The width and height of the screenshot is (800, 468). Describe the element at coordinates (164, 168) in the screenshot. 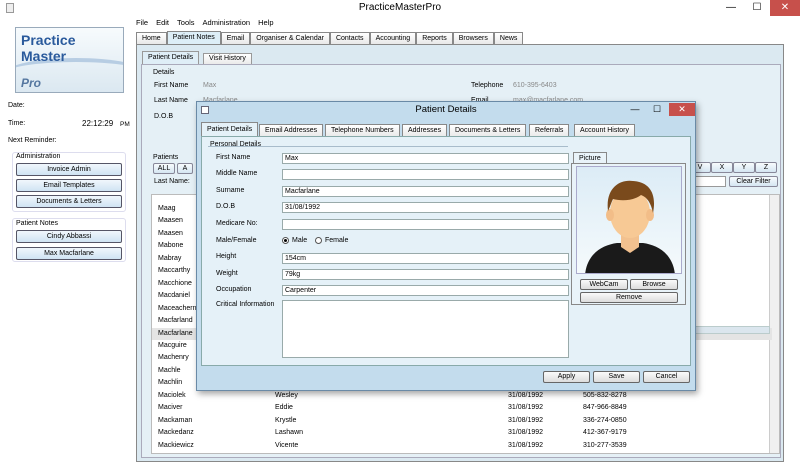

I see `filter-all-button: ALL` at that location.